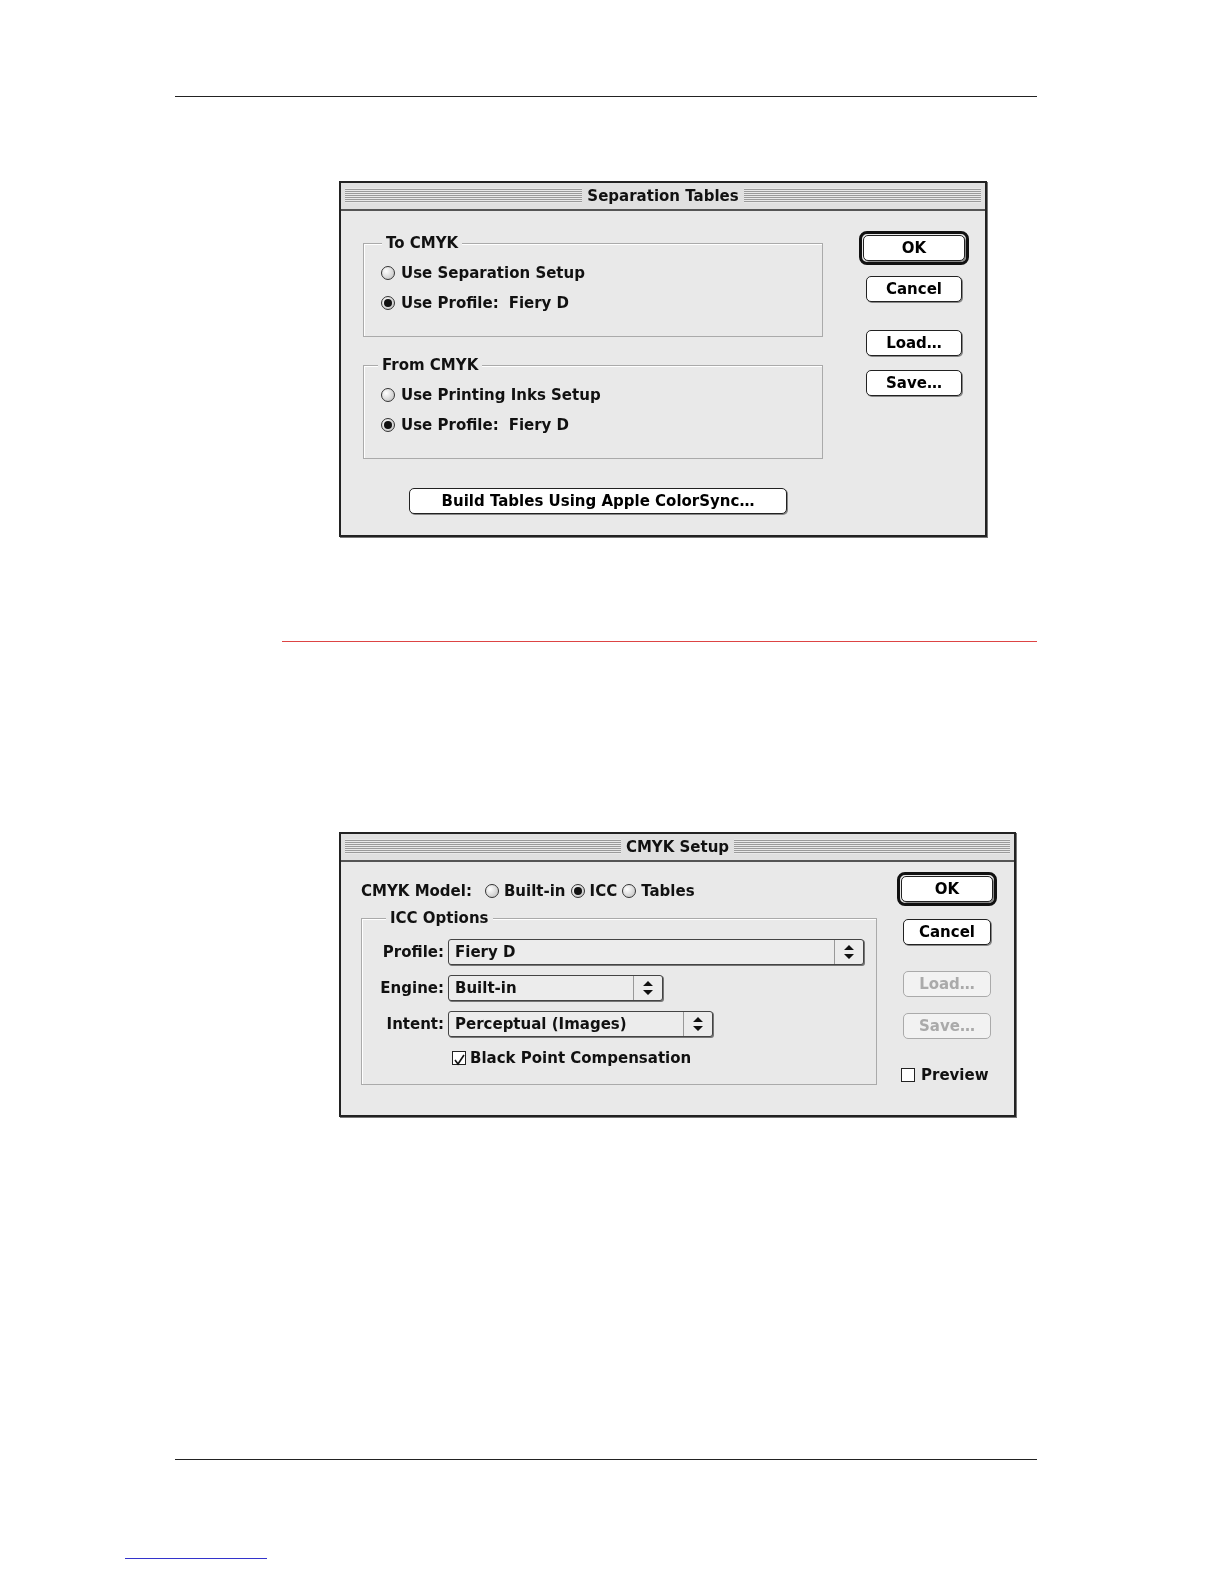 Image resolution: width=1224 pixels, height=1584 pixels. Describe the element at coordinates (412, 952) in the screenshot. I see `field-label: Profile:` at that location.